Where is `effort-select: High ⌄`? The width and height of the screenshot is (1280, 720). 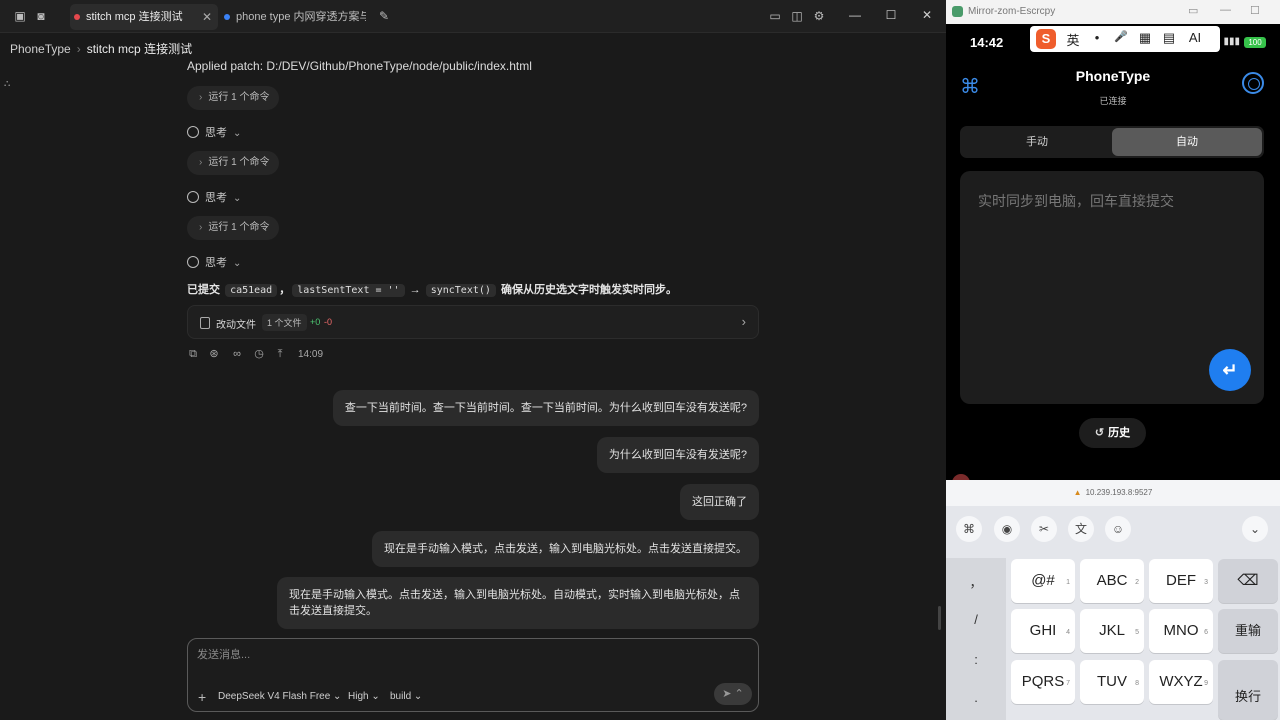
effort-select: High ⌄ is located at coordinates (364, 696).